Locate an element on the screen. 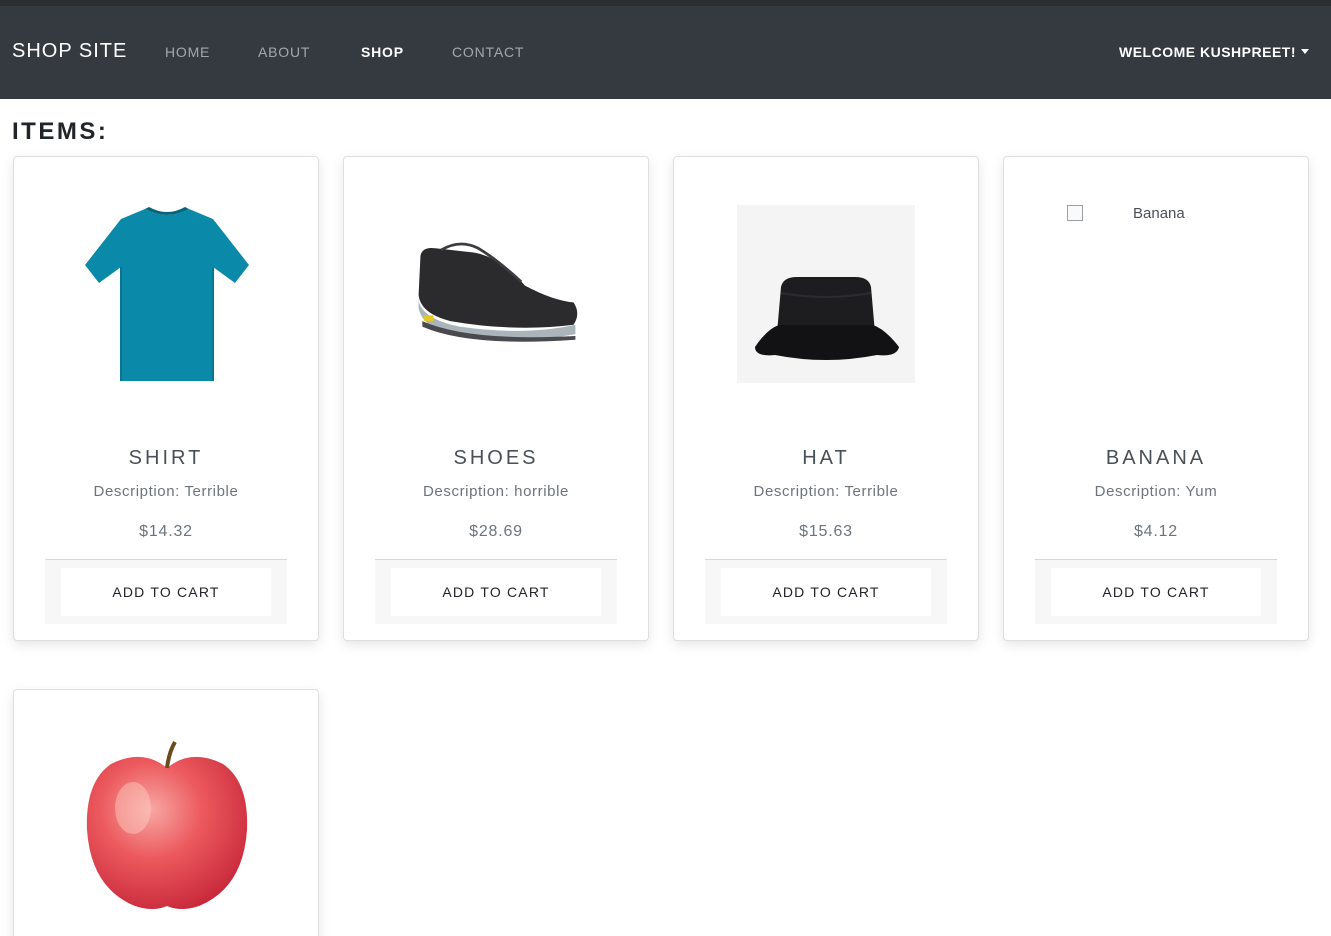 This screenshot has height=936, width=1331. nav-link-contact: CONTACT is located at coordinates (488, 52).